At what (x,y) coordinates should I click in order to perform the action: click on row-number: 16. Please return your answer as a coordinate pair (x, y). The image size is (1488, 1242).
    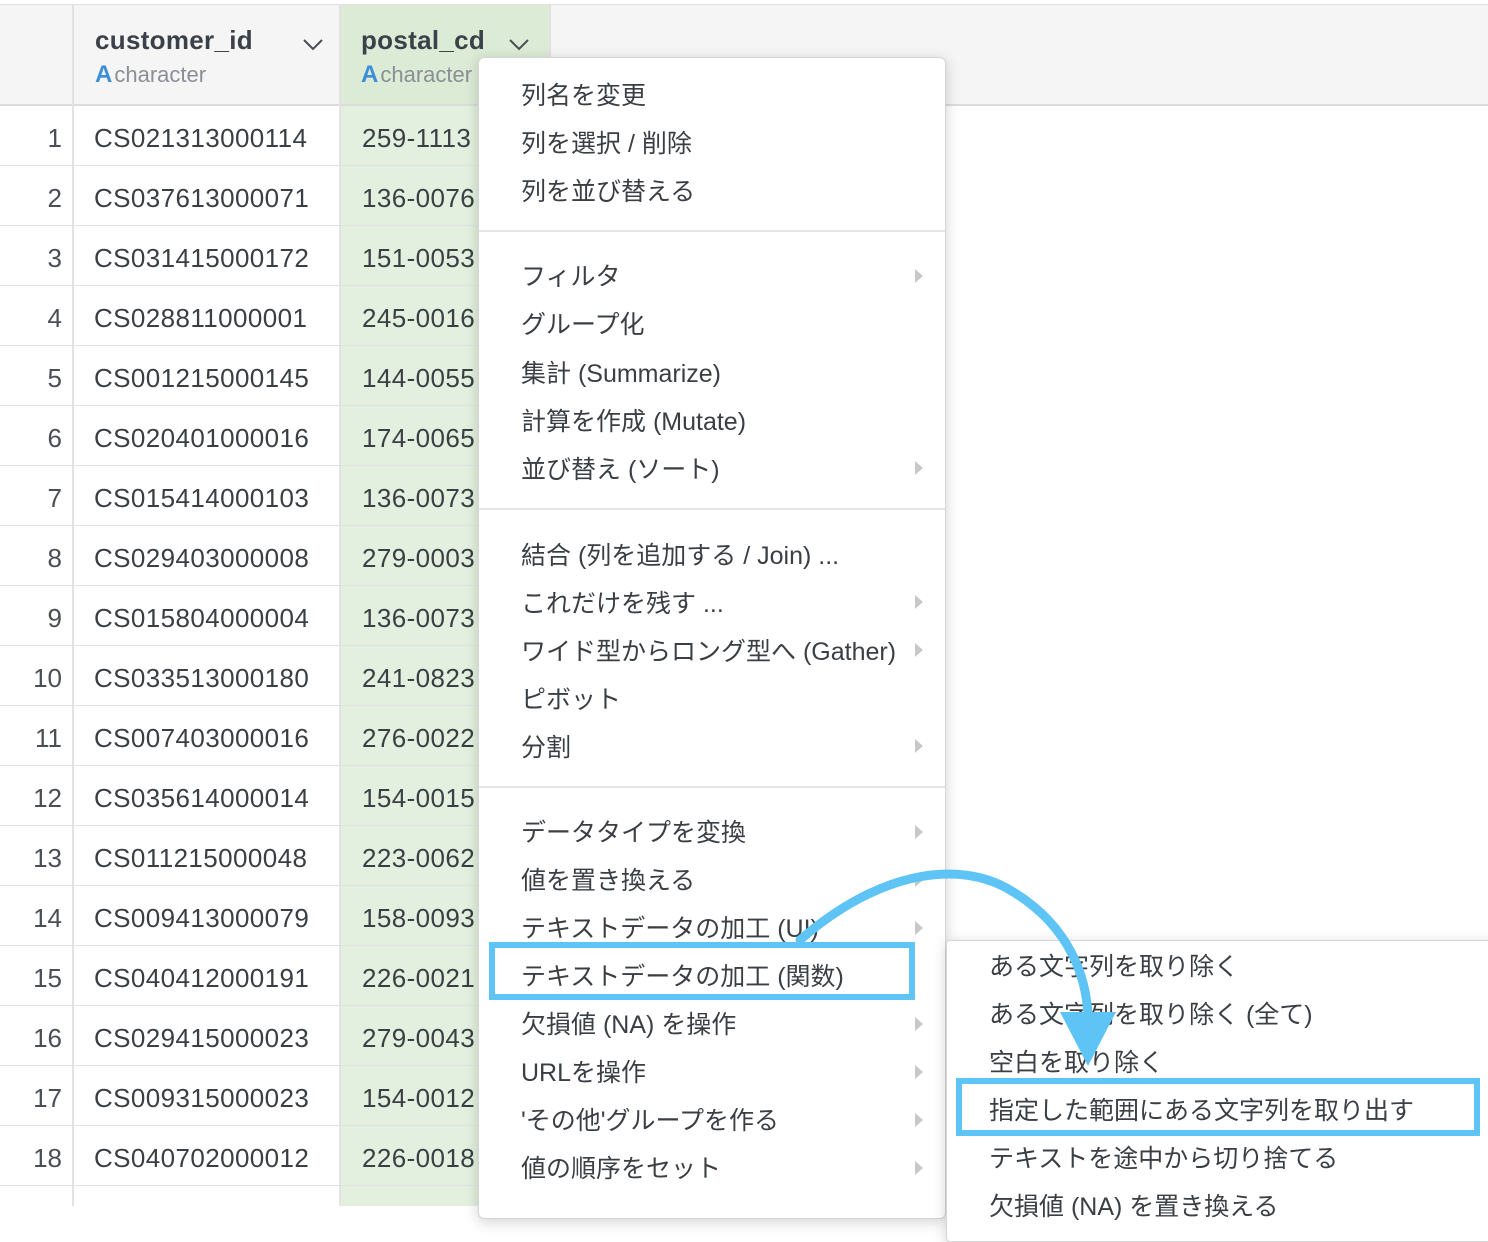
    Looking at the image, I should click on (47, 1038).